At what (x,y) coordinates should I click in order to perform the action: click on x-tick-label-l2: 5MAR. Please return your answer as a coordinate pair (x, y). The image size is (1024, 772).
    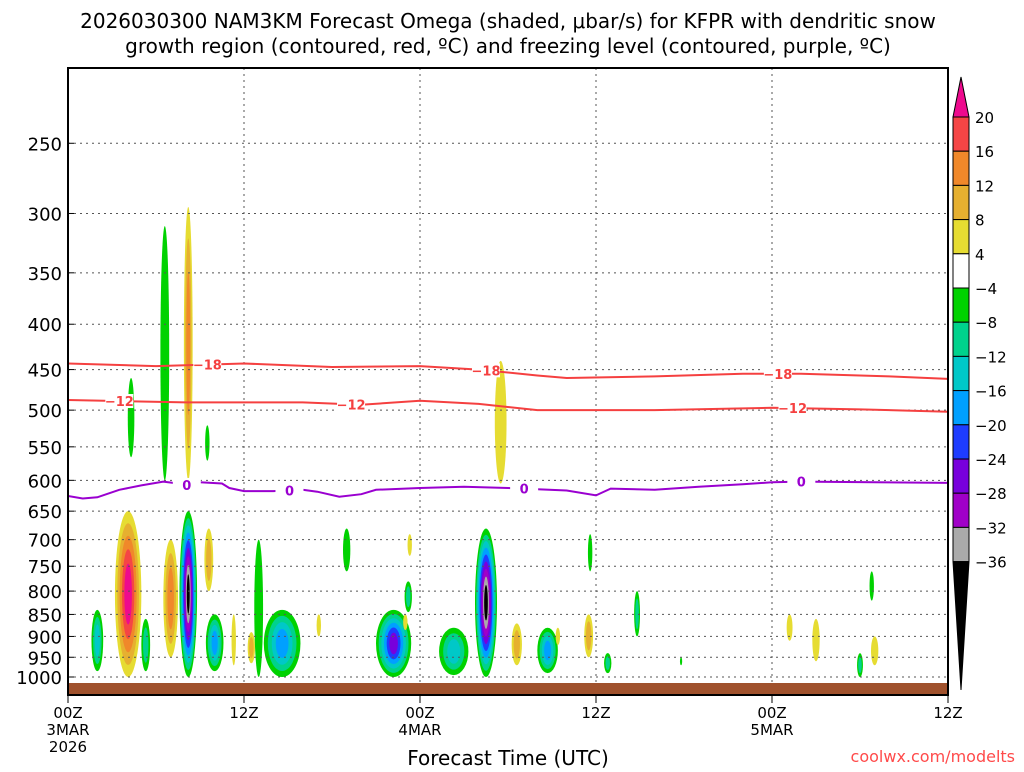
    Looking at the image, I should click on (771, 730).